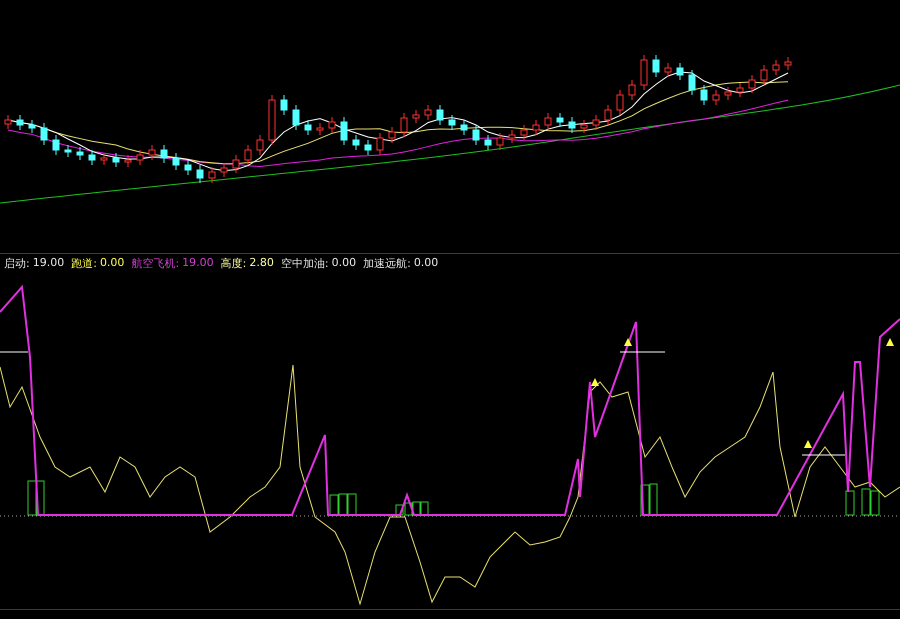 This screenshot has width=900, height=619. I want to click on indicator-label: 启动:, so click(17, 263).